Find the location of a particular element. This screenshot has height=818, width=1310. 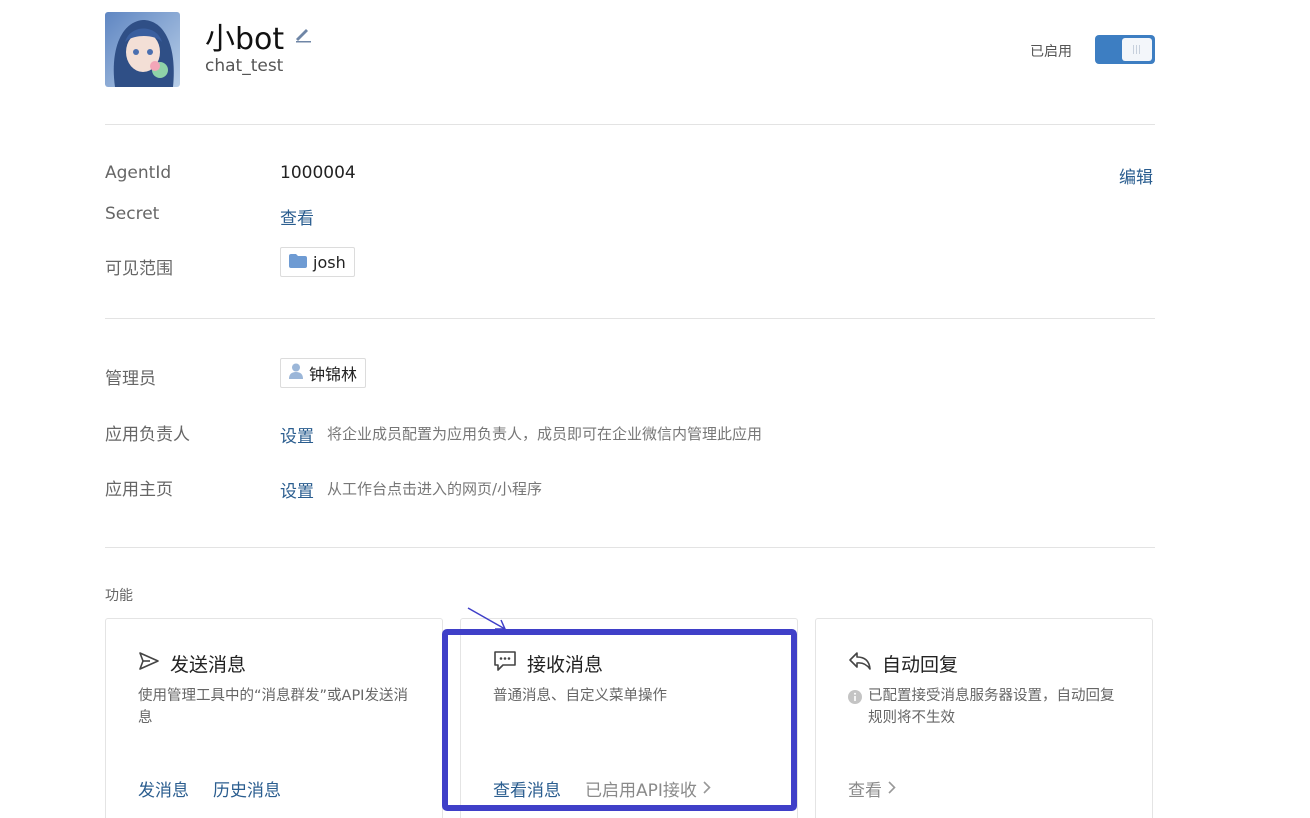

pencil-icon is located at coordinates (303, 34).